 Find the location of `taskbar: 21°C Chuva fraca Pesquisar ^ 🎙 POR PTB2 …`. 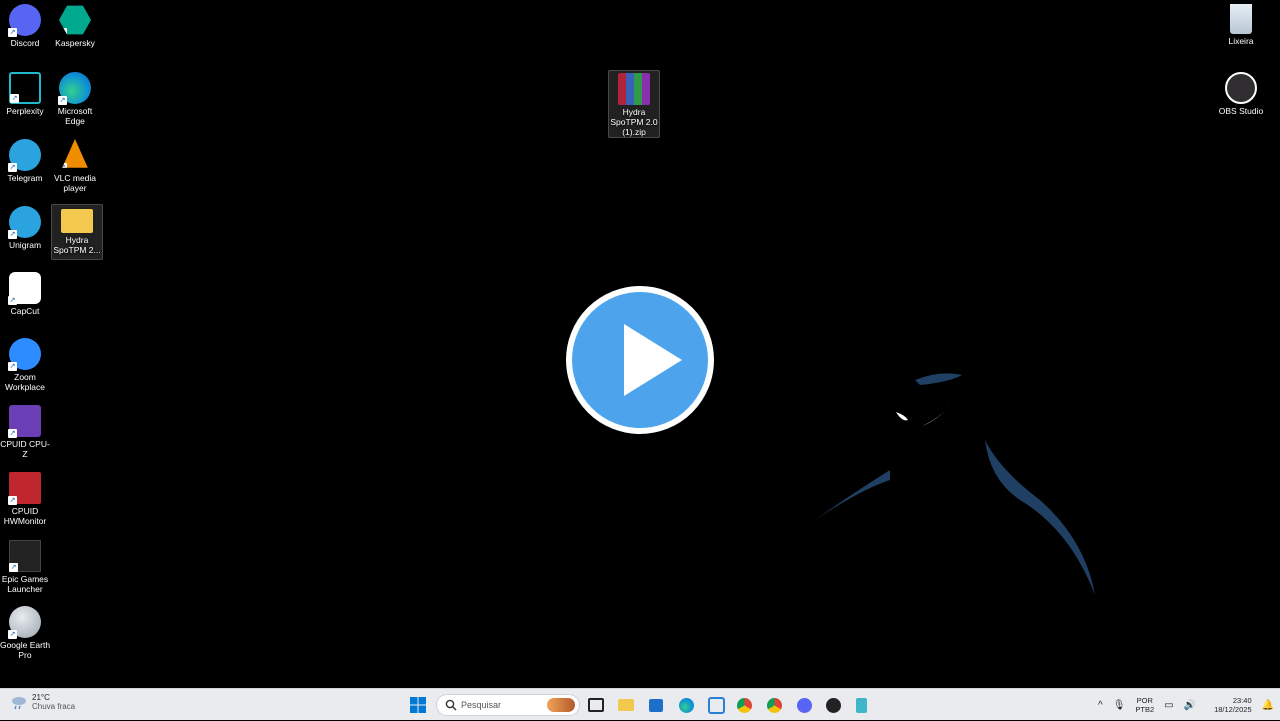

taskbar: 21°C Chuva fraca Pesquisar ^ 🎙 POR PTB2 … is located at coordinates (640, 704).